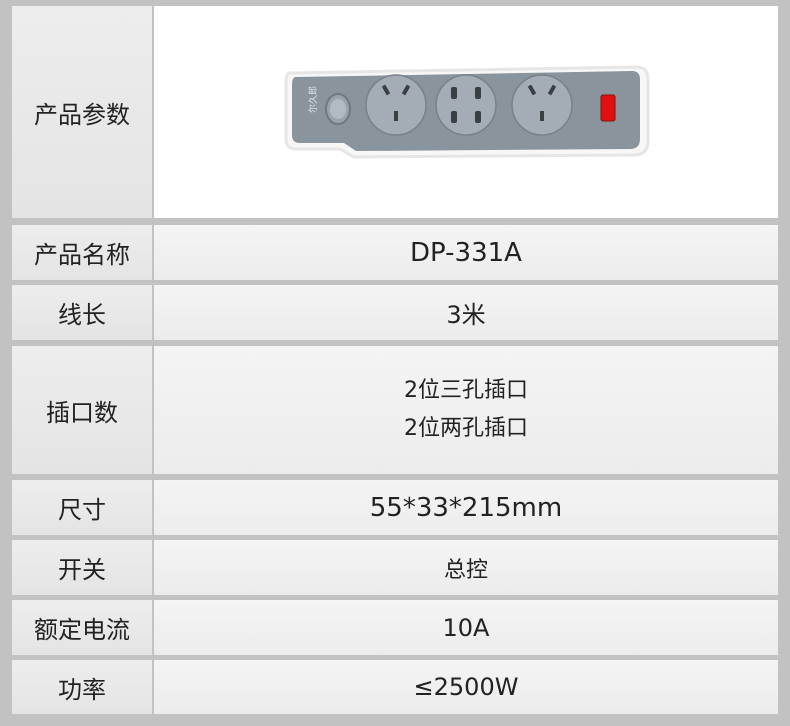  What do you see at coordinates (82, 507) in the screenshot?
I see `row-label: 尺寸` at bounding box center [82, 507].